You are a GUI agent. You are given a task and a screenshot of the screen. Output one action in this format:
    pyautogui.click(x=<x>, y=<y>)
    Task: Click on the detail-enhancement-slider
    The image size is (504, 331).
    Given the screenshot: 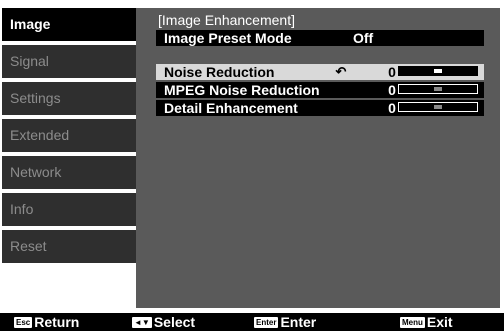 What is the action you would take?
    pyautogui.click(x=438, y=107)
    